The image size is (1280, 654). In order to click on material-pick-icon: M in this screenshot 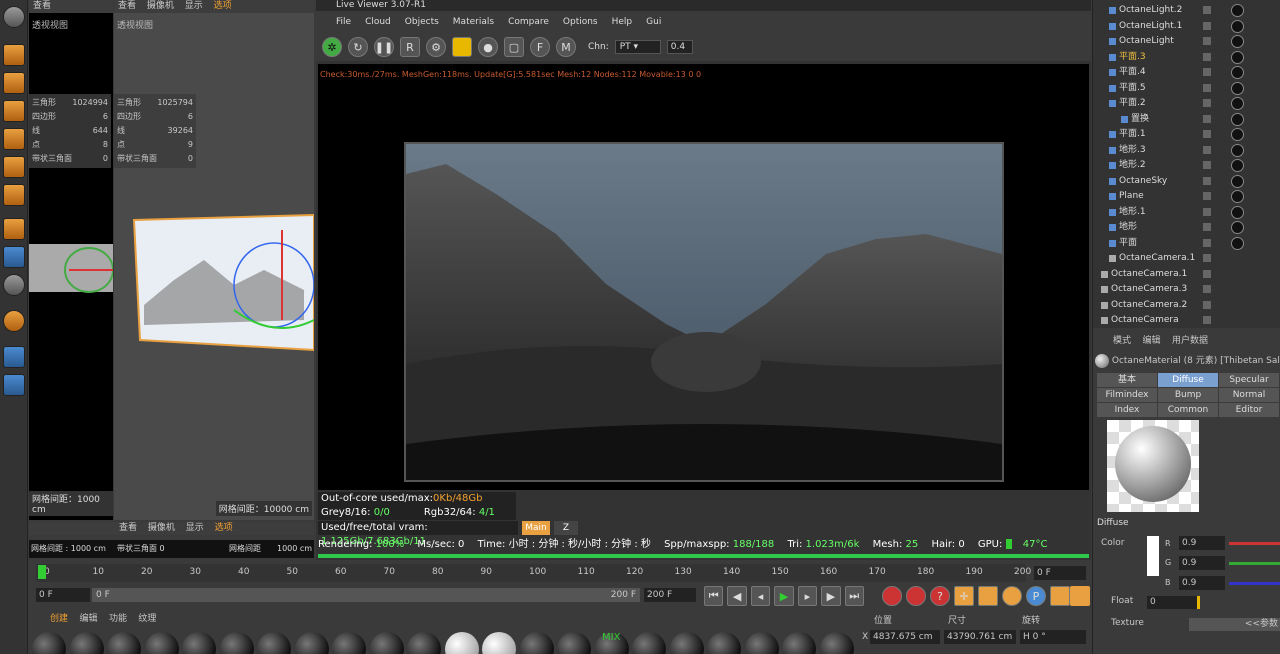, I will do `click(566, 47)`.